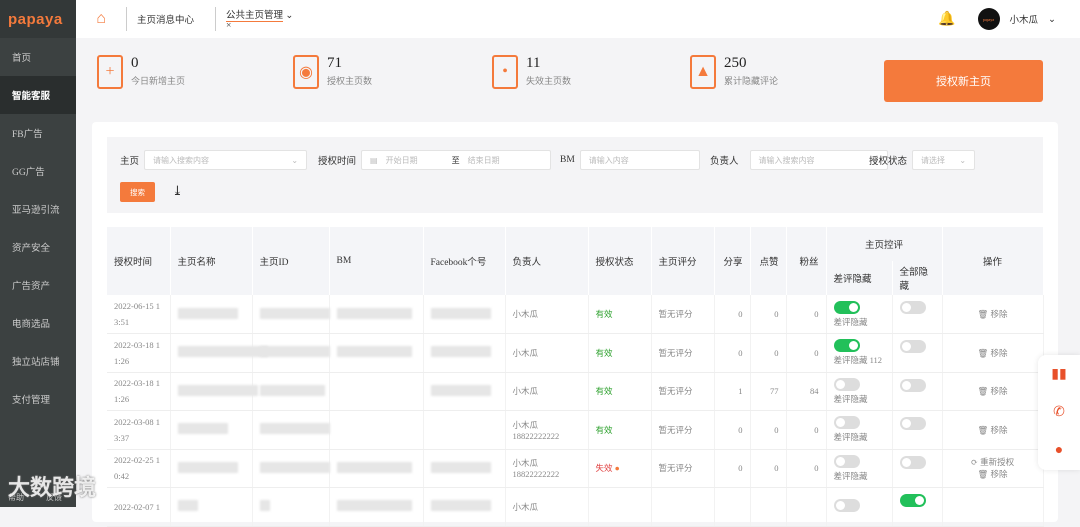 The height and width of the screenshot is (527, 1080). What do you see at coordinates (177, 191) in the screenshot?
I see `download-icon: ⤓` at bounding box center [177, 191].